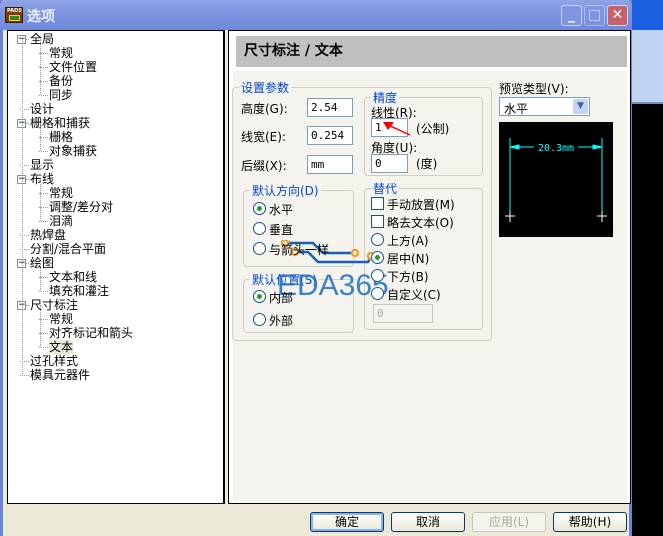 The image size is (663, 536). Describe the element at coordinates (347, 522) in the screenshot. I see `ok-button: 确定` at that location.